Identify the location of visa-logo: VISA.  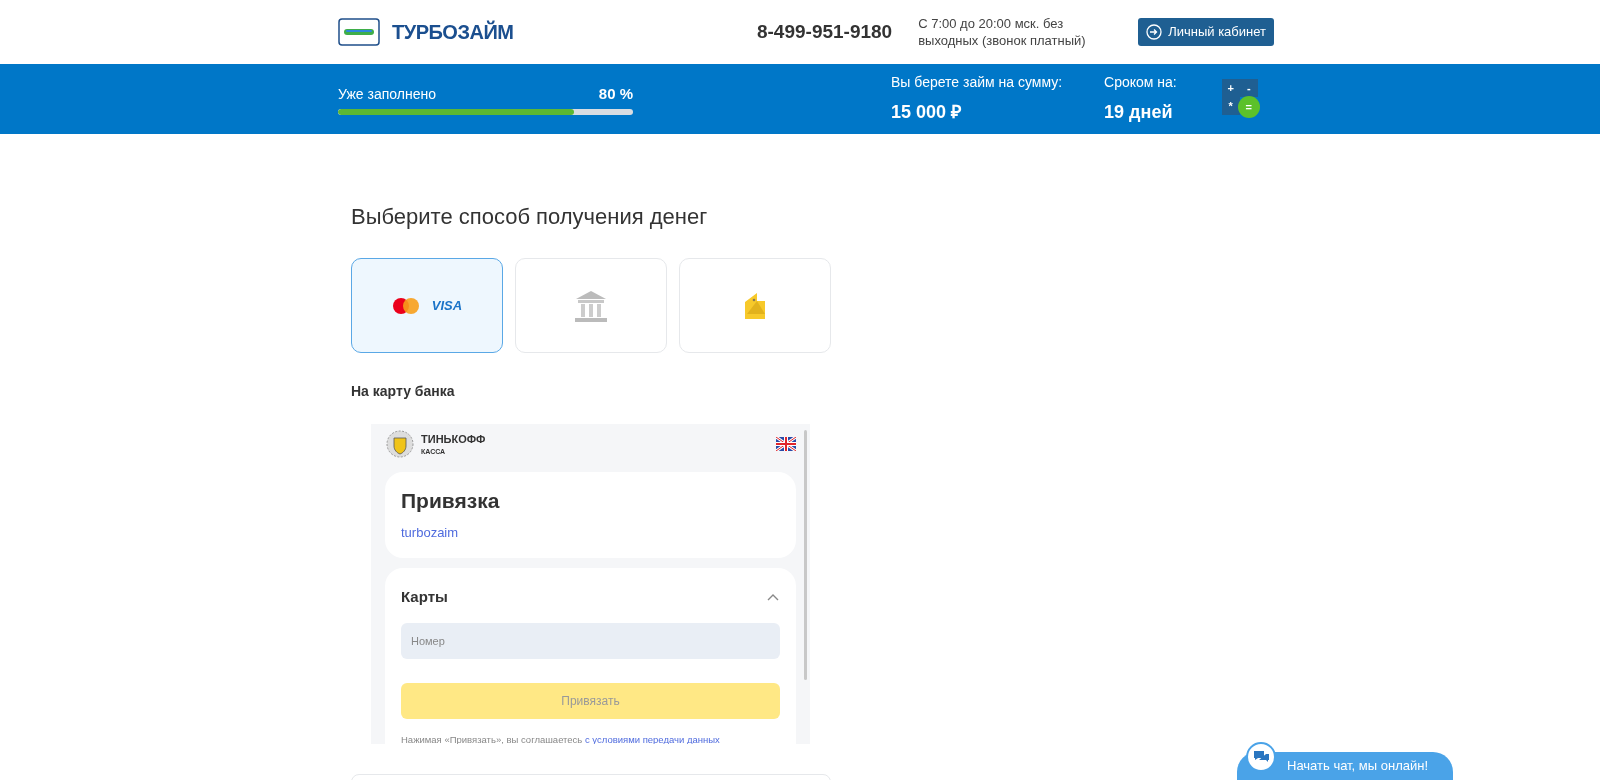
(447, 305).